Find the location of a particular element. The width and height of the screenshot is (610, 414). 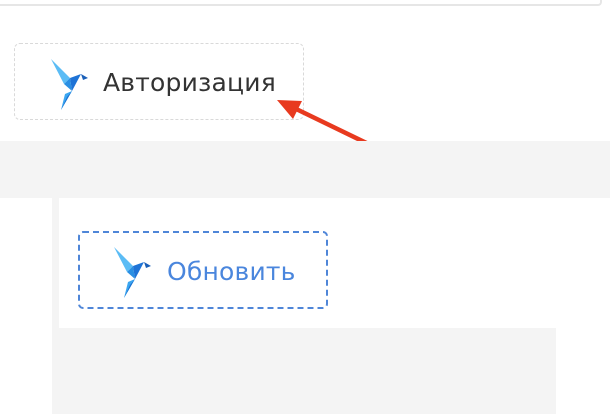

top-panel-edge is located at coordinates (301, 3).